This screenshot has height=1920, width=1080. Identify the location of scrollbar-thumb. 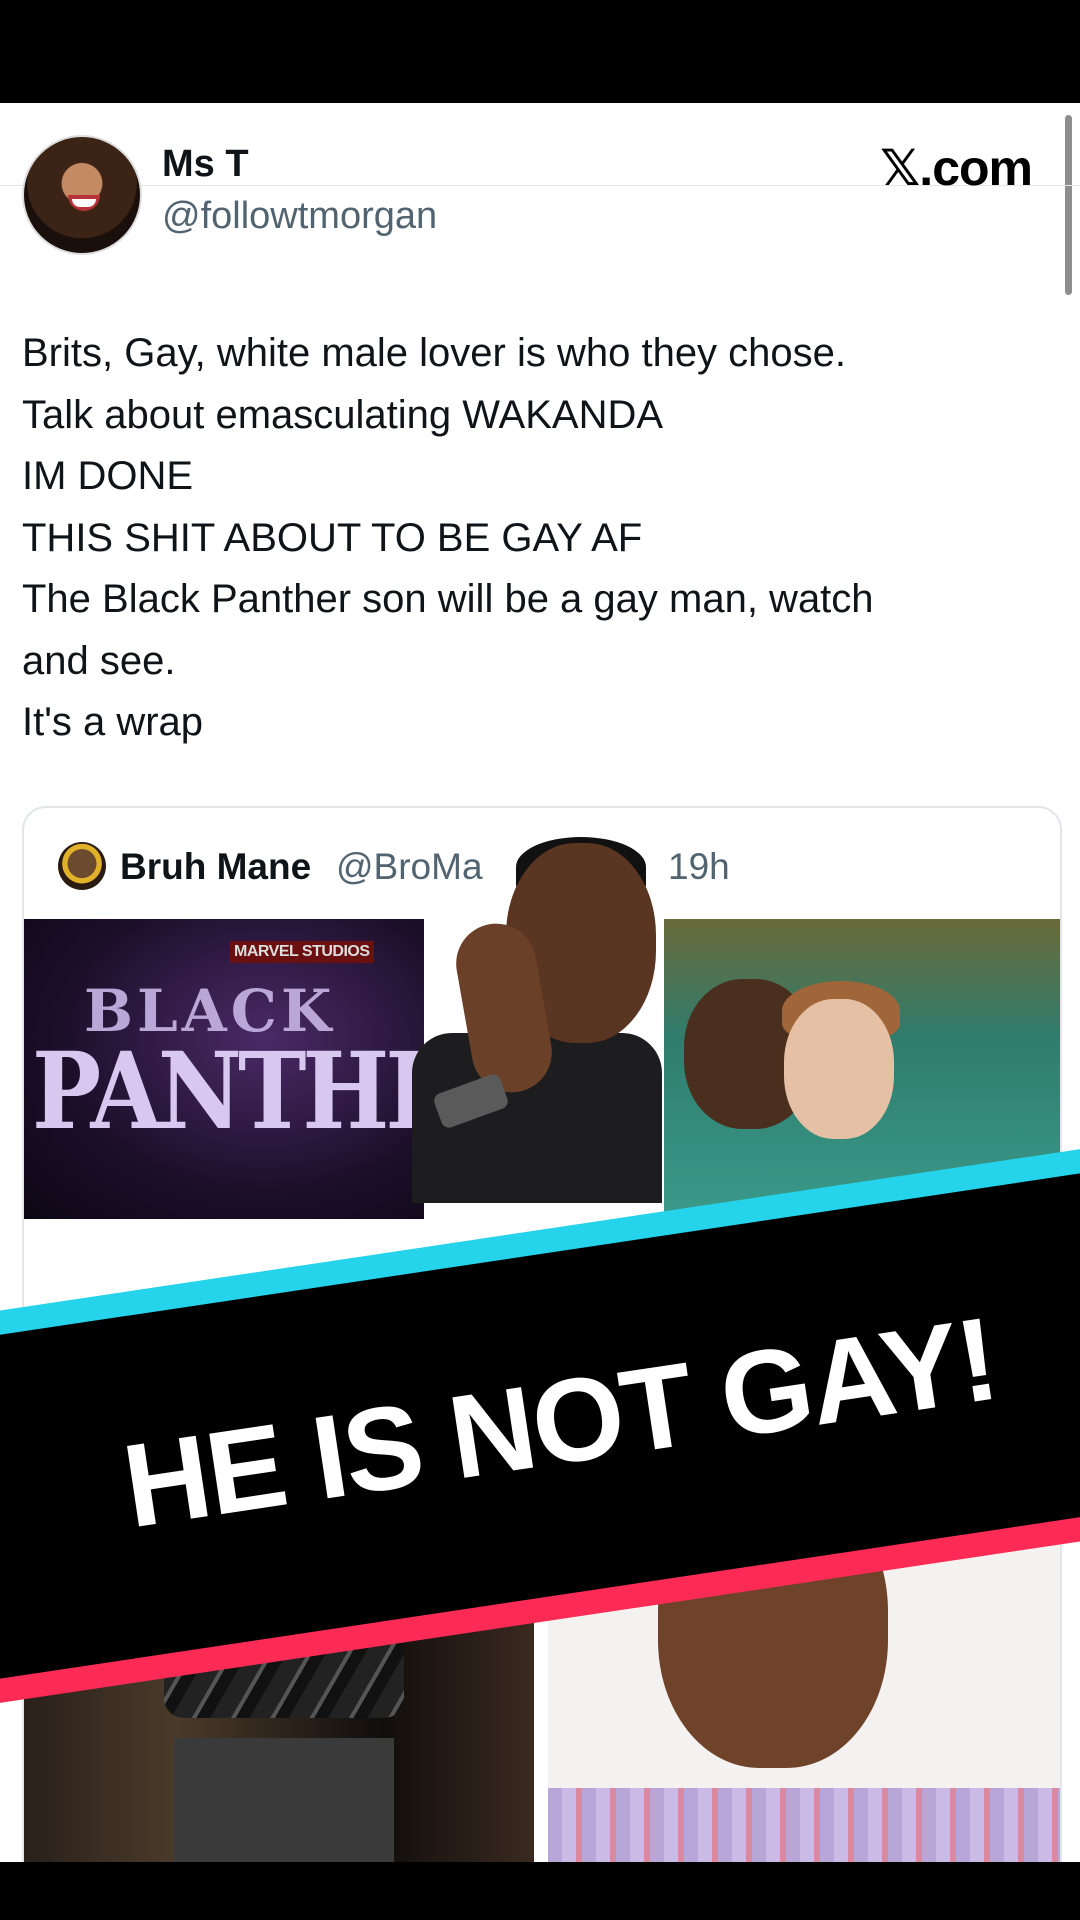
(1068, 205).